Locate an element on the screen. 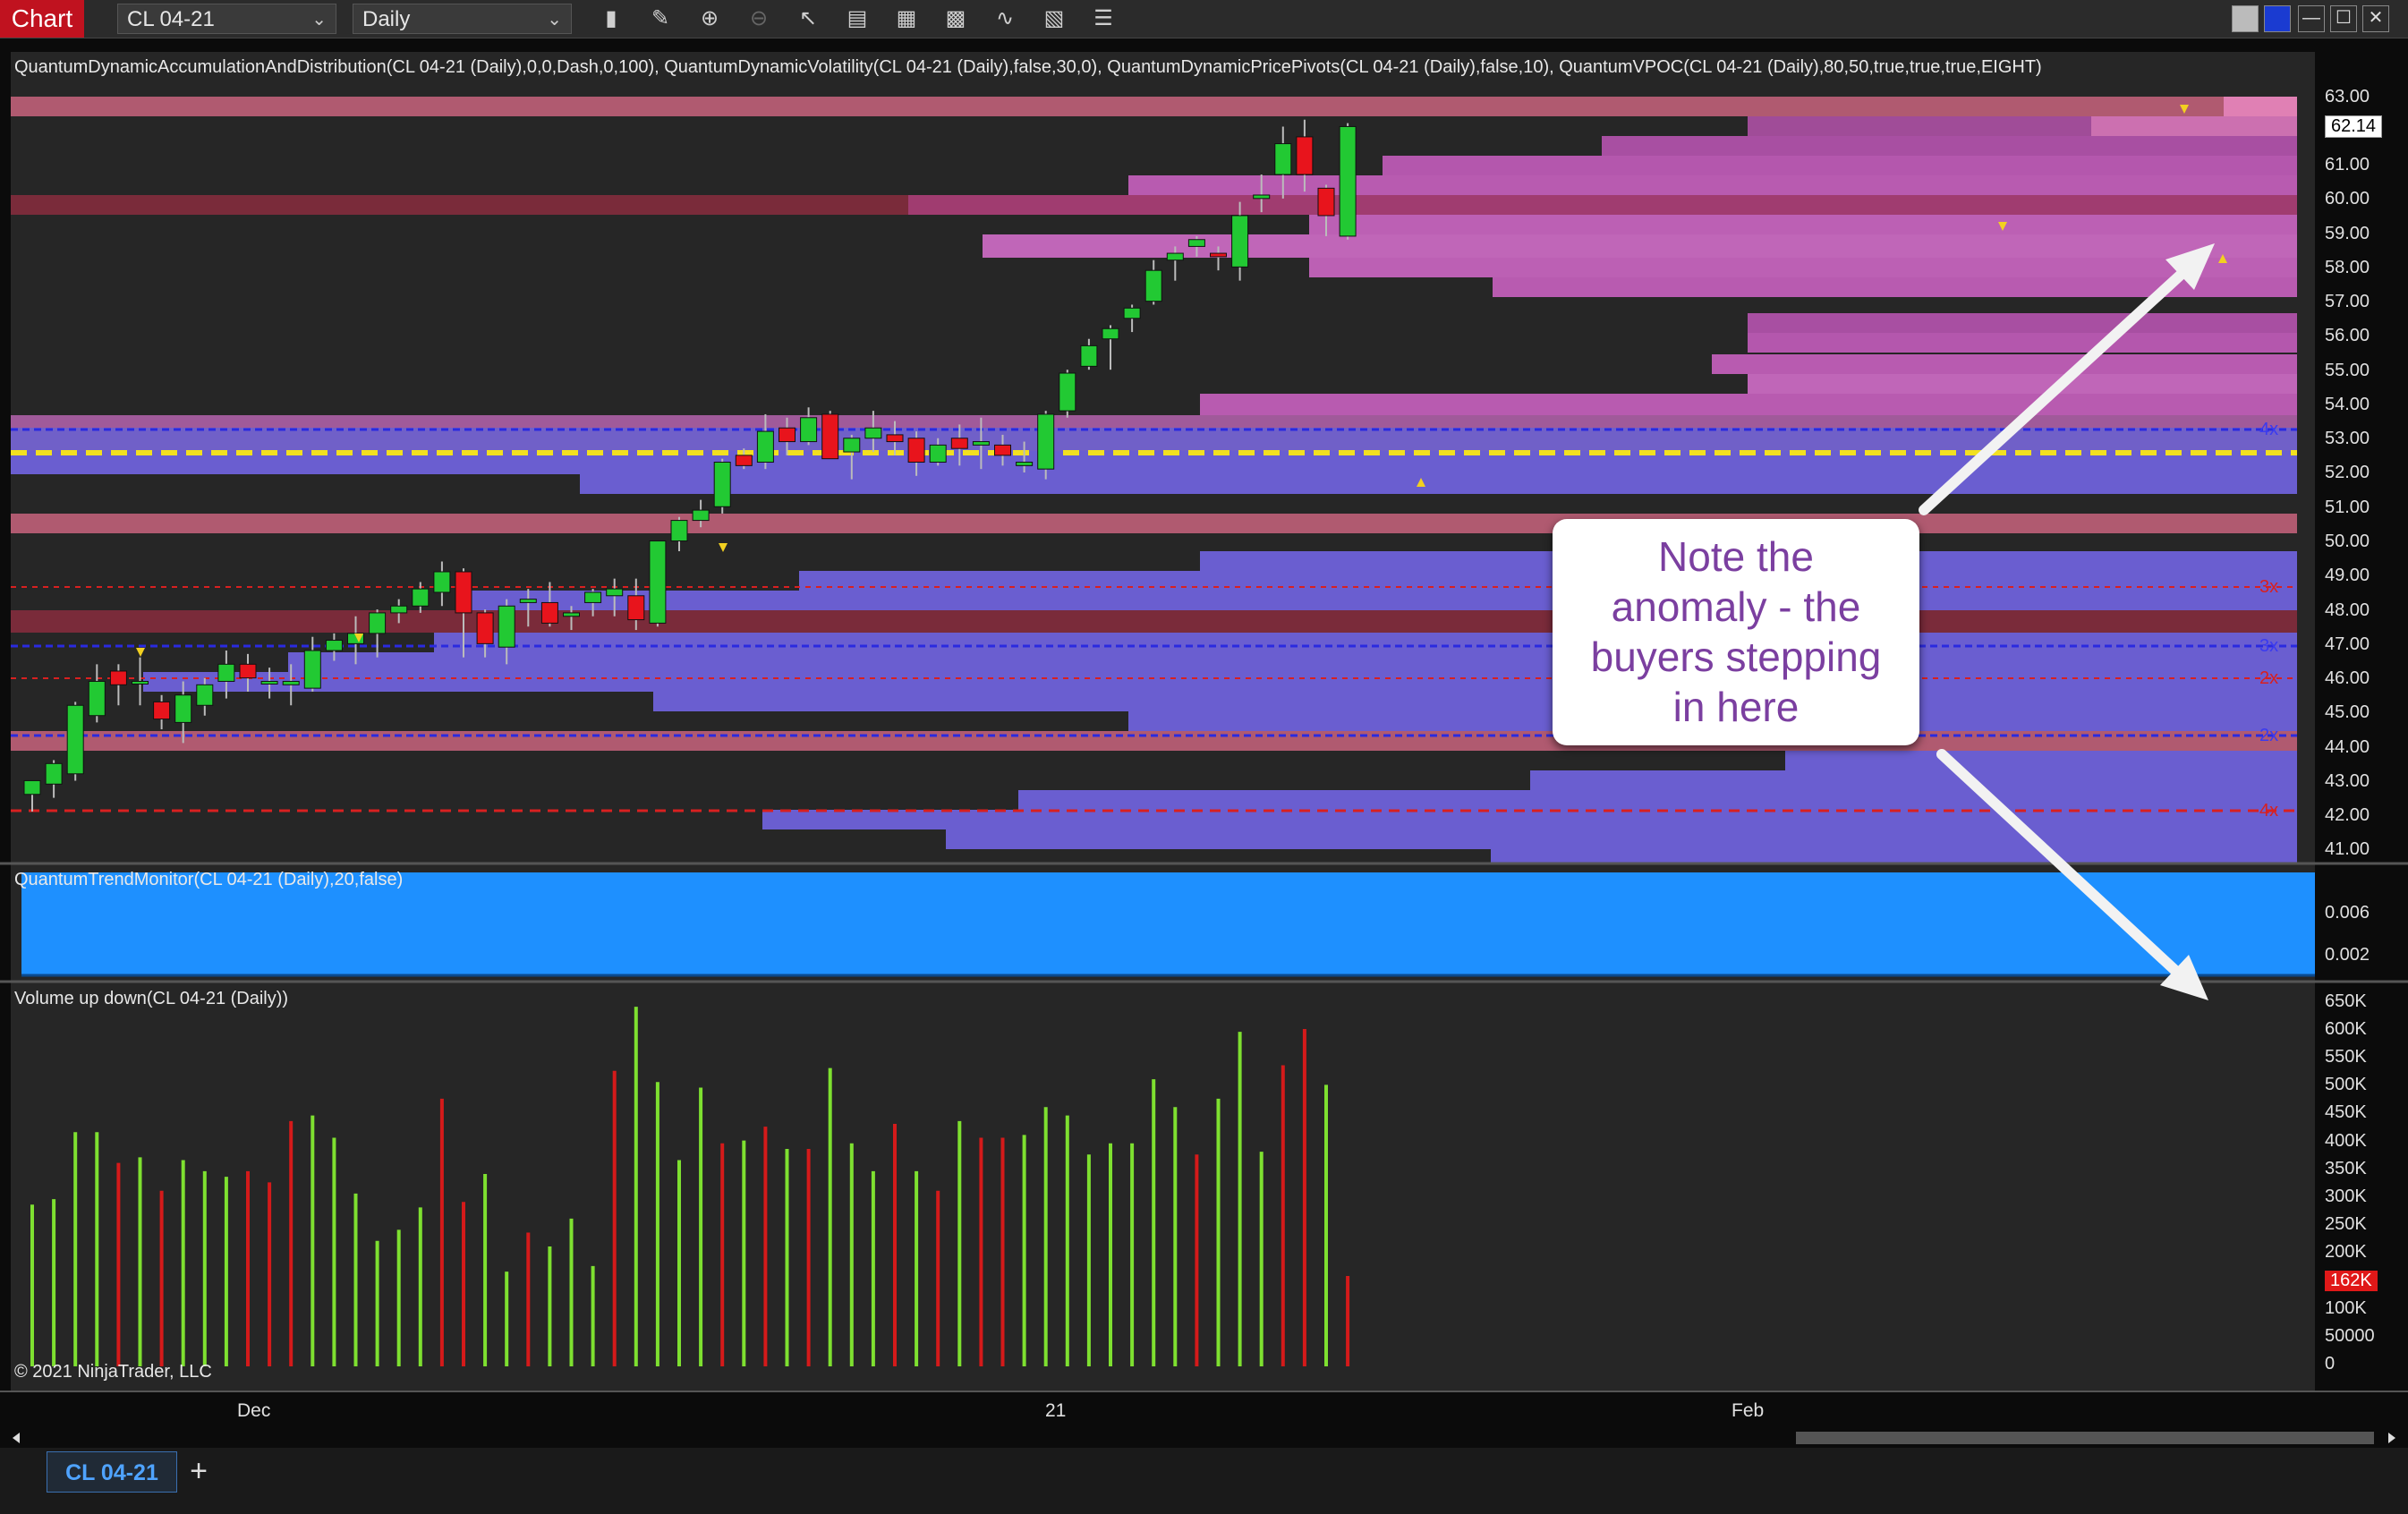 This screenshot has height=1514, width=2408. add-tab-button: + is located at coordinates (198, 1471).